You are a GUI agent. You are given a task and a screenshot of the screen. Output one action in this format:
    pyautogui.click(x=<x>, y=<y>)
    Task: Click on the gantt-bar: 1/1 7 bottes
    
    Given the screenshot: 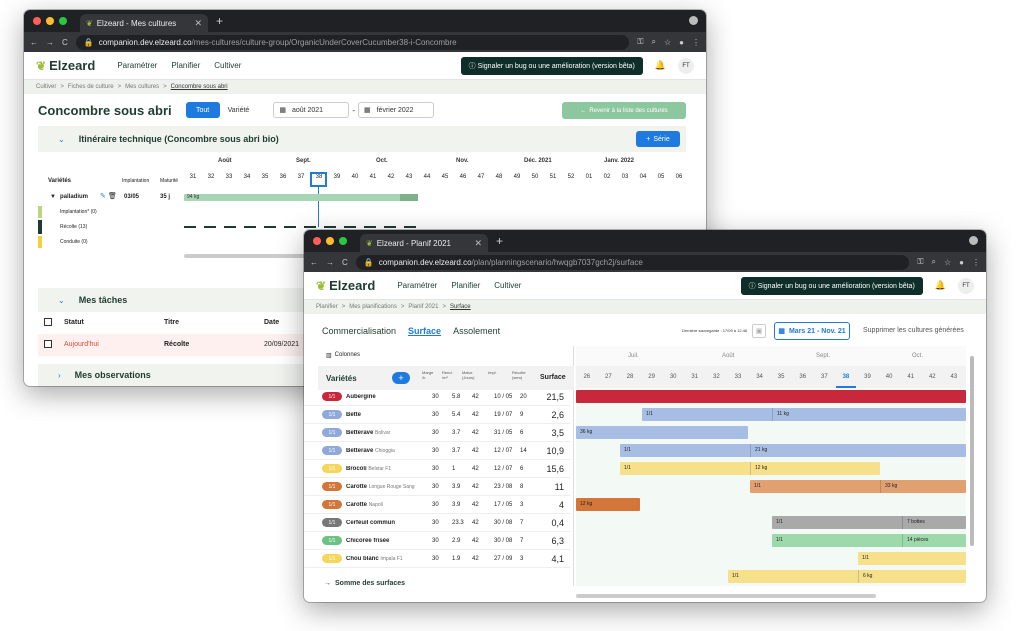 What is the action you would take?
    pyautogui.click(x=869, y=522)
    